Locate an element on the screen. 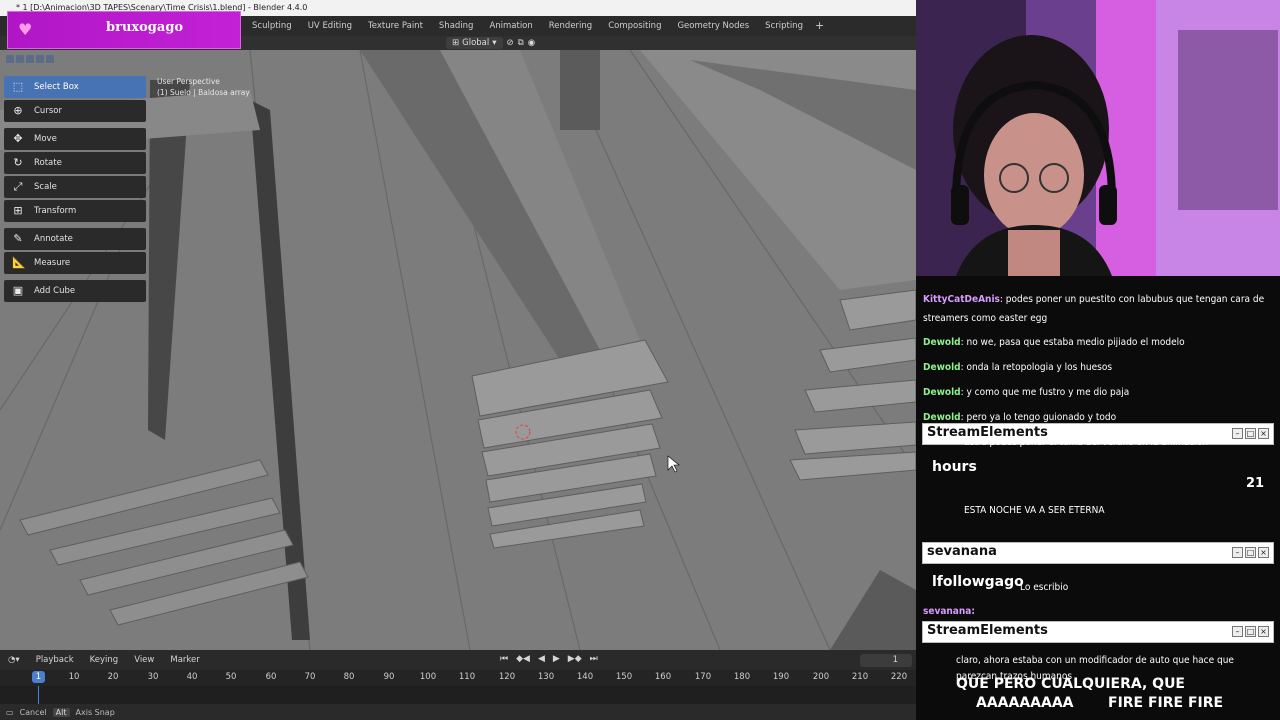 The image size is (1280, 720). webcam-image is located at coordinates (1098, 138).